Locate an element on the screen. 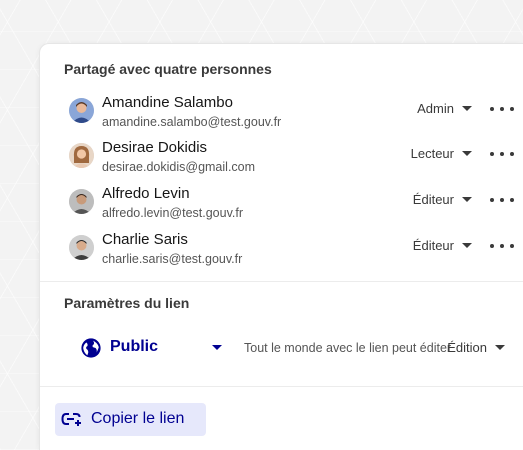 The width and height of the screenshot is (523, 450). role-select: Admin is located at coordinates (444, 108).